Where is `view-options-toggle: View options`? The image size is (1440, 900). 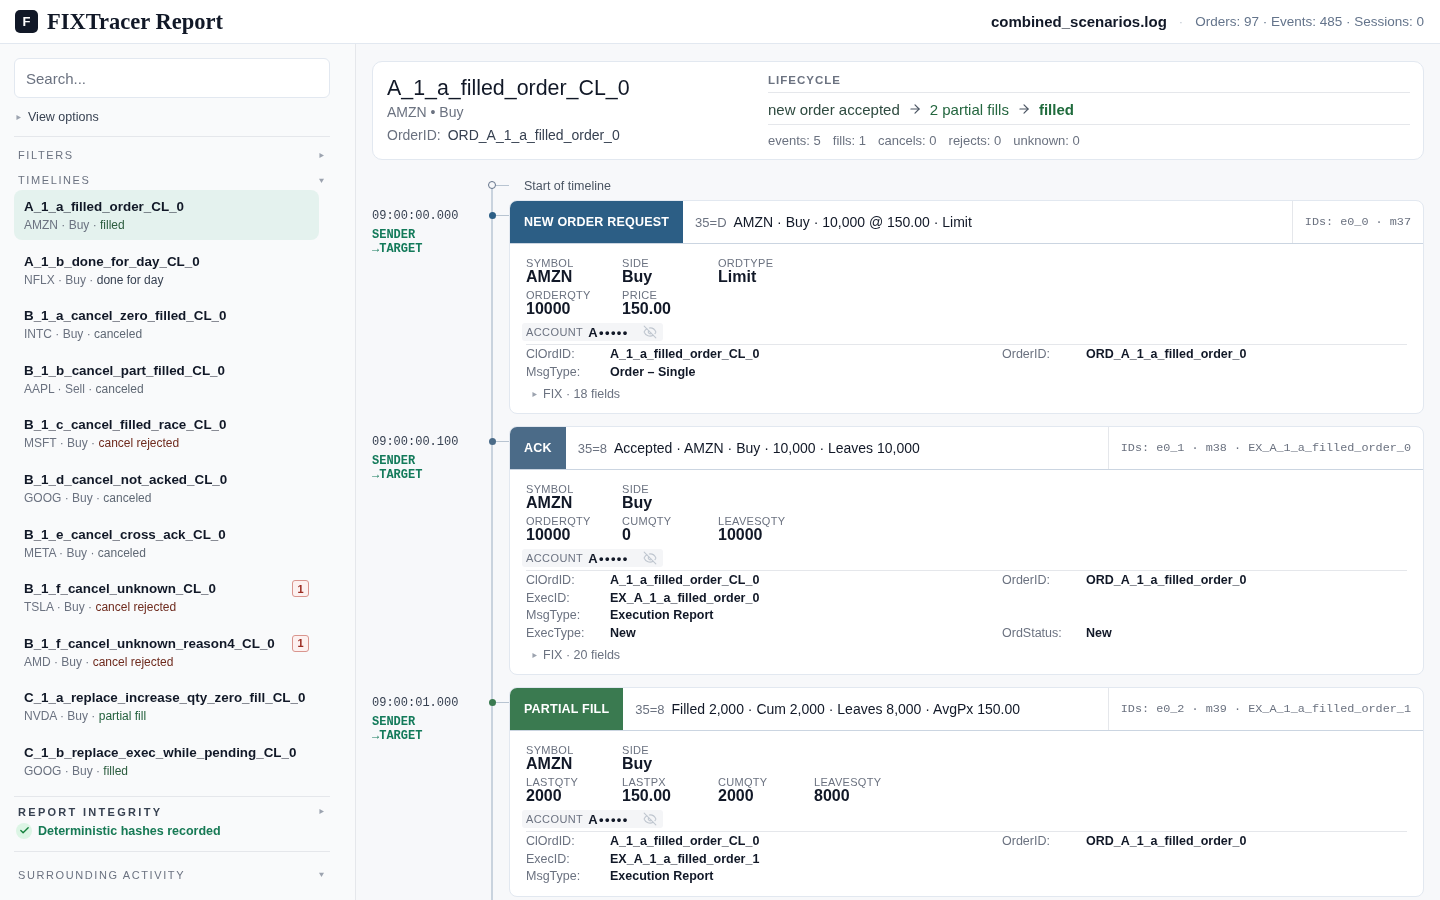
view-options-toggle: View options is located at coordinates (56, 117).